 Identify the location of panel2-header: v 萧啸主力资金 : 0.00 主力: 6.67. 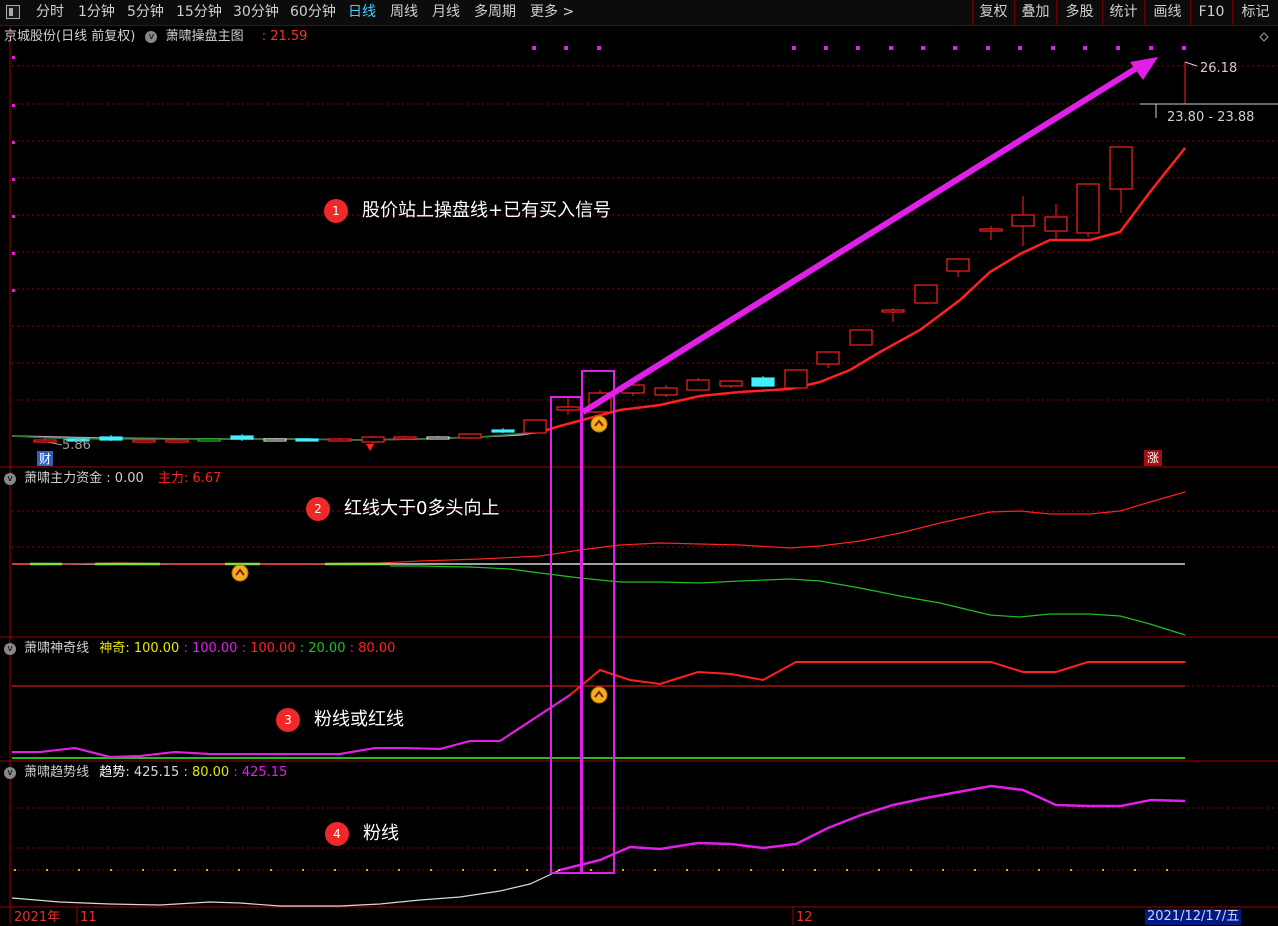
(112, 479).